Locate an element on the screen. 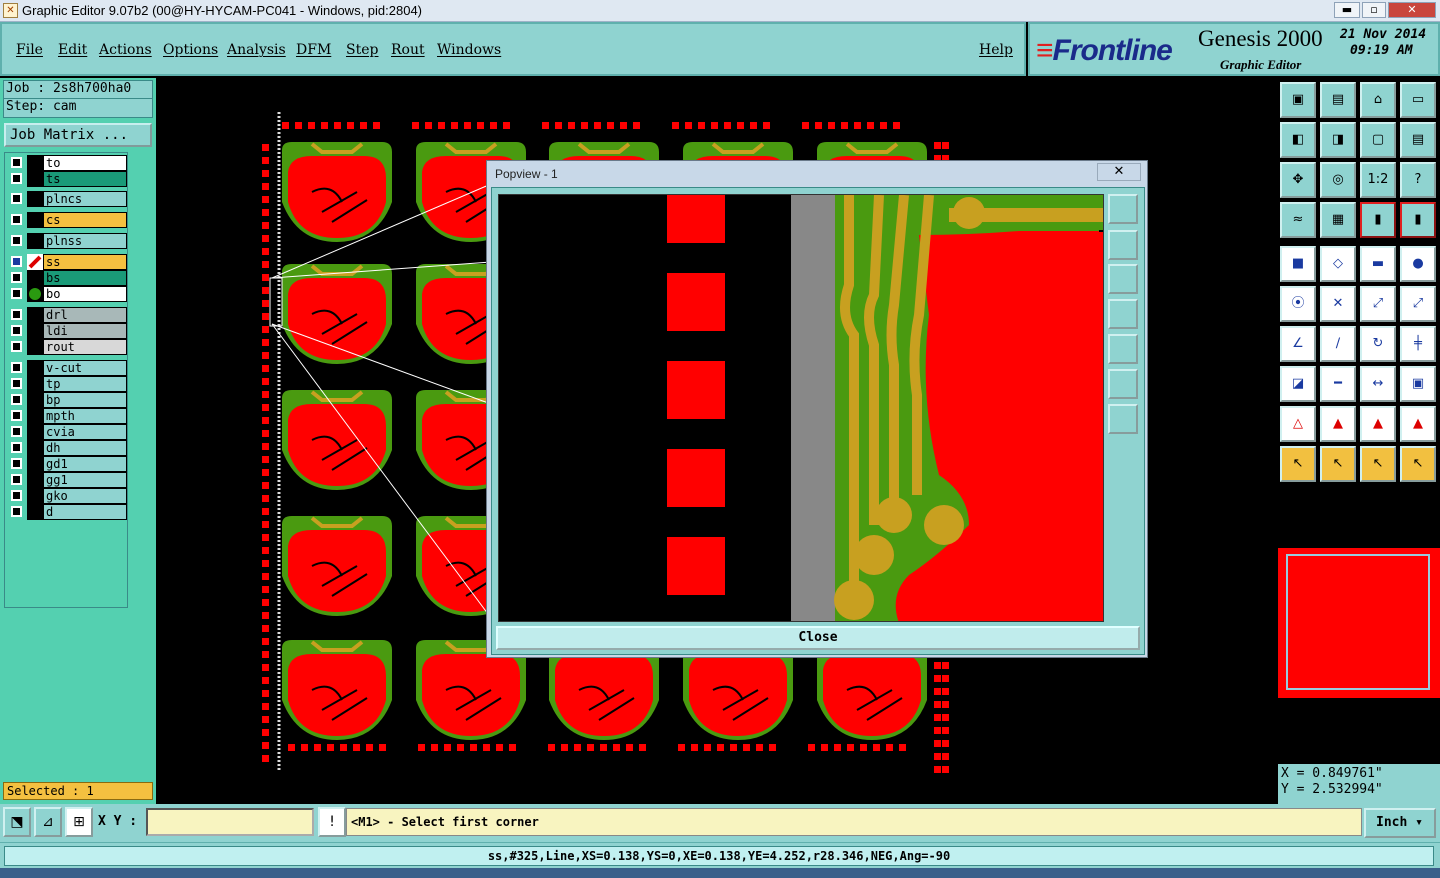 This screenshot has width=1440, height=878. line-add-tool: ⤢ is located at coordinates (1378, 304).